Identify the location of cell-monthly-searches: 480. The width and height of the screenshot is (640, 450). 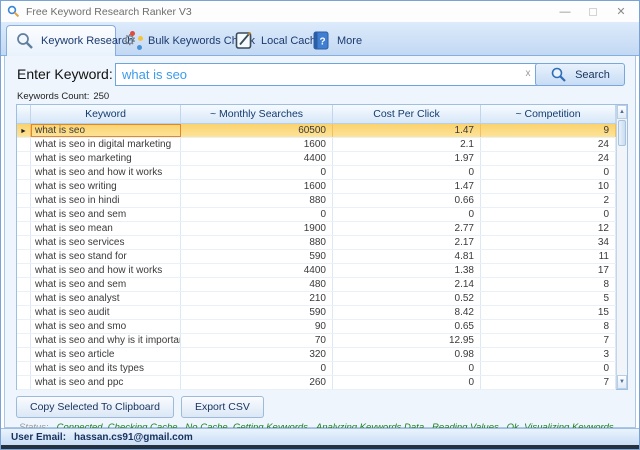
(257, 284).